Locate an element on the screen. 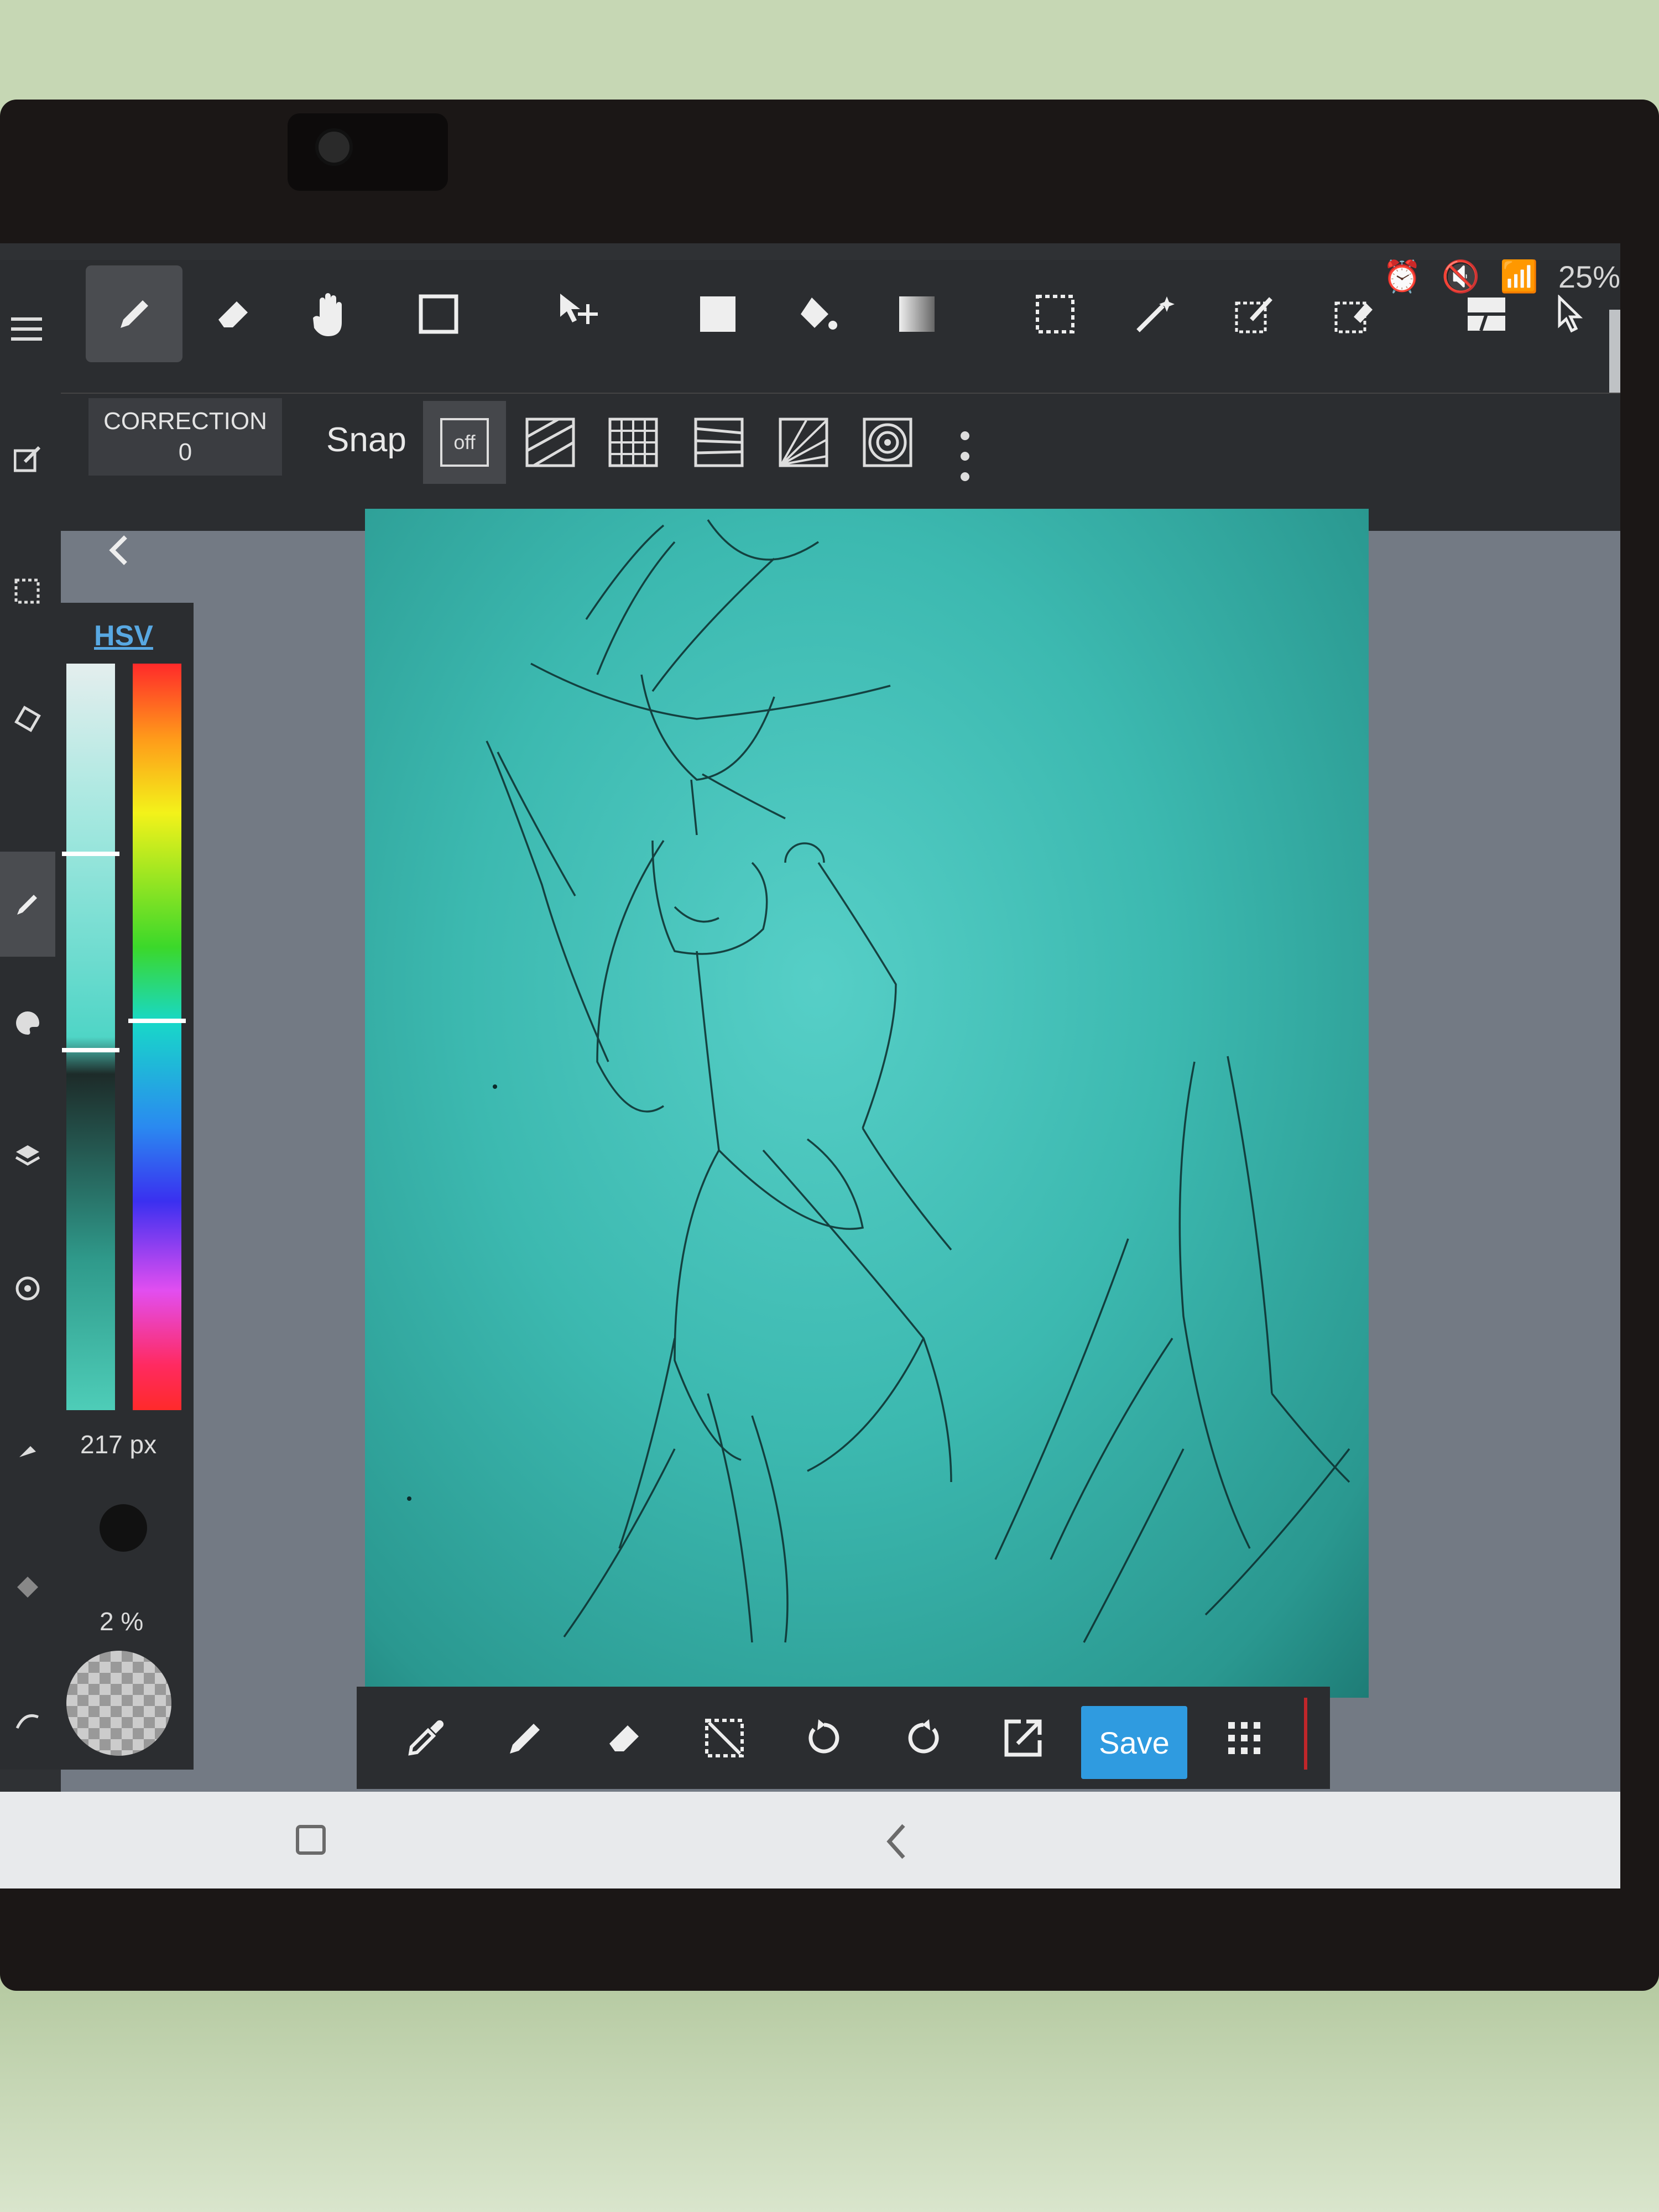  pen-tool-button is located at coordinates (134, 314).